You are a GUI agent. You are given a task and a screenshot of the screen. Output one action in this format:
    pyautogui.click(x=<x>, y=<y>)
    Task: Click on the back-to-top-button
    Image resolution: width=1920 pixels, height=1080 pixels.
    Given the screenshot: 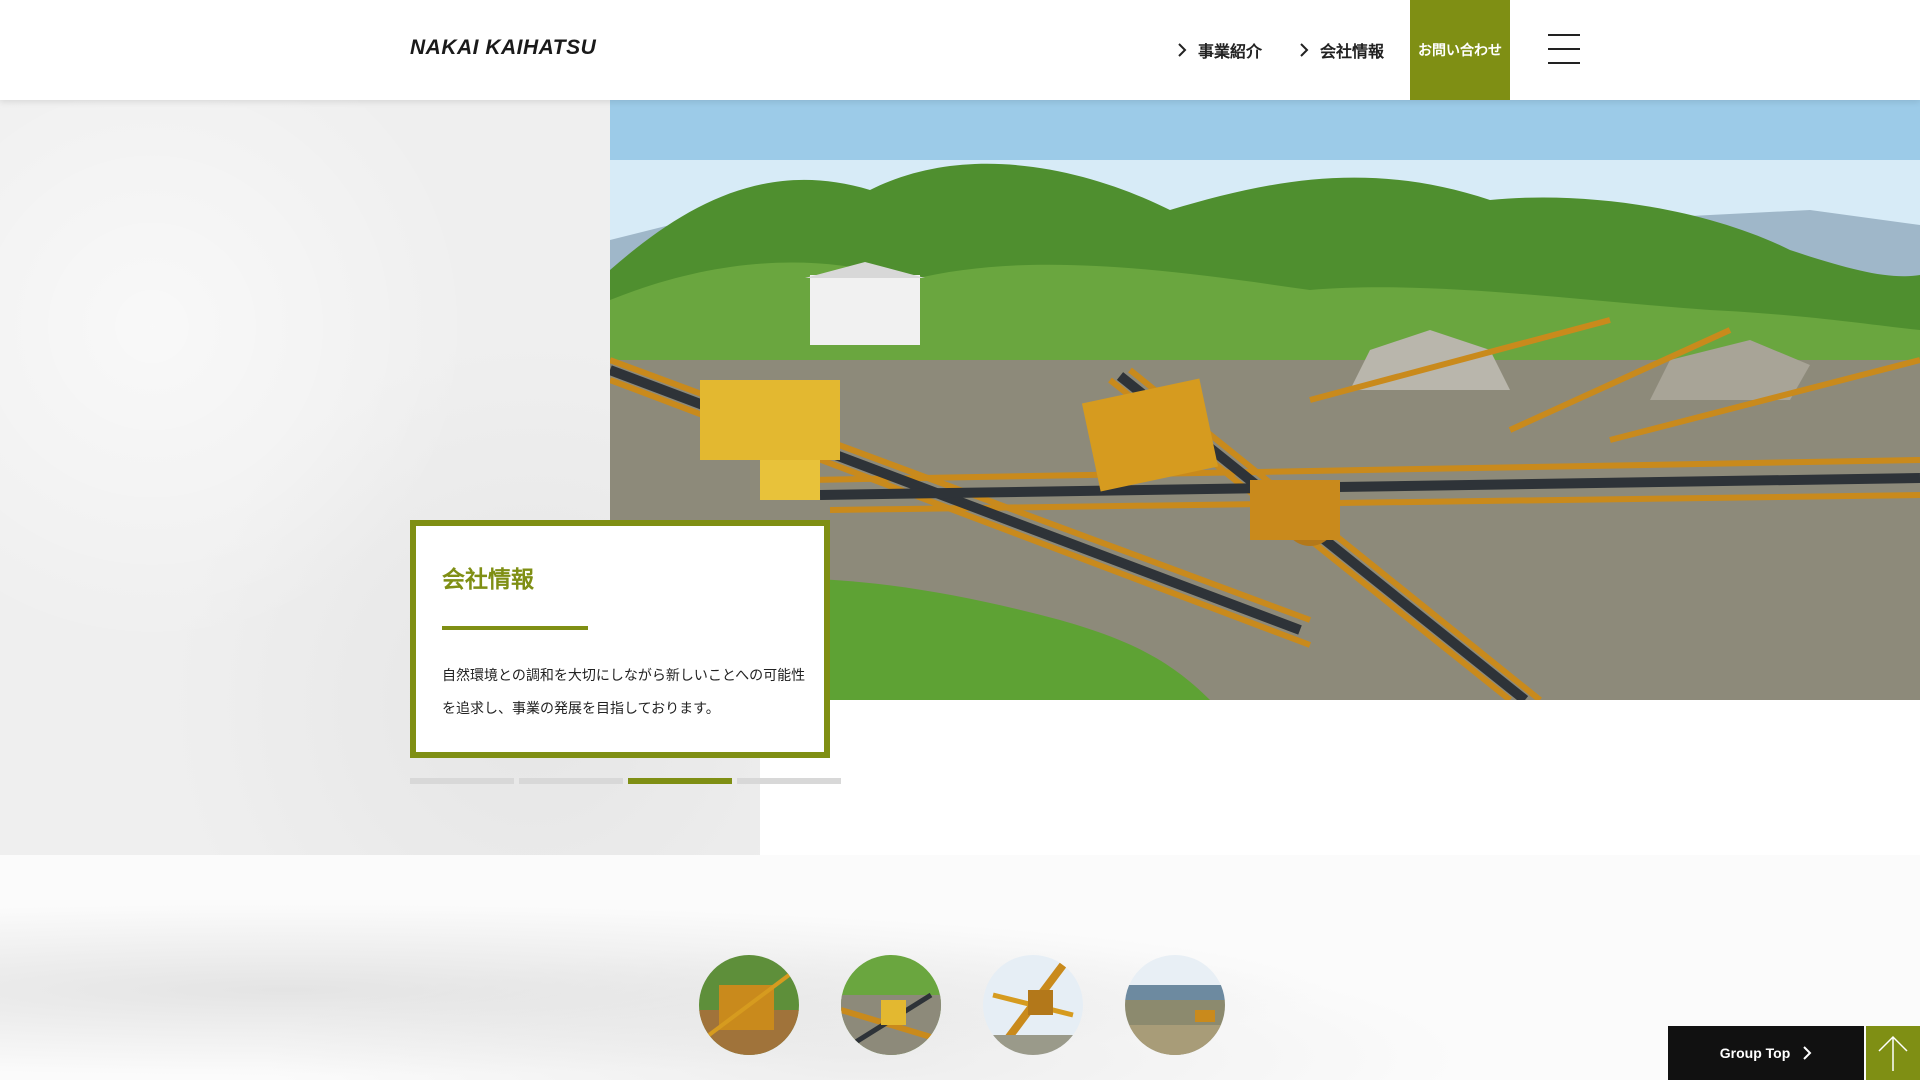 What is the action you would take?
    pyautogui.click(x=1893, y=1053)
    